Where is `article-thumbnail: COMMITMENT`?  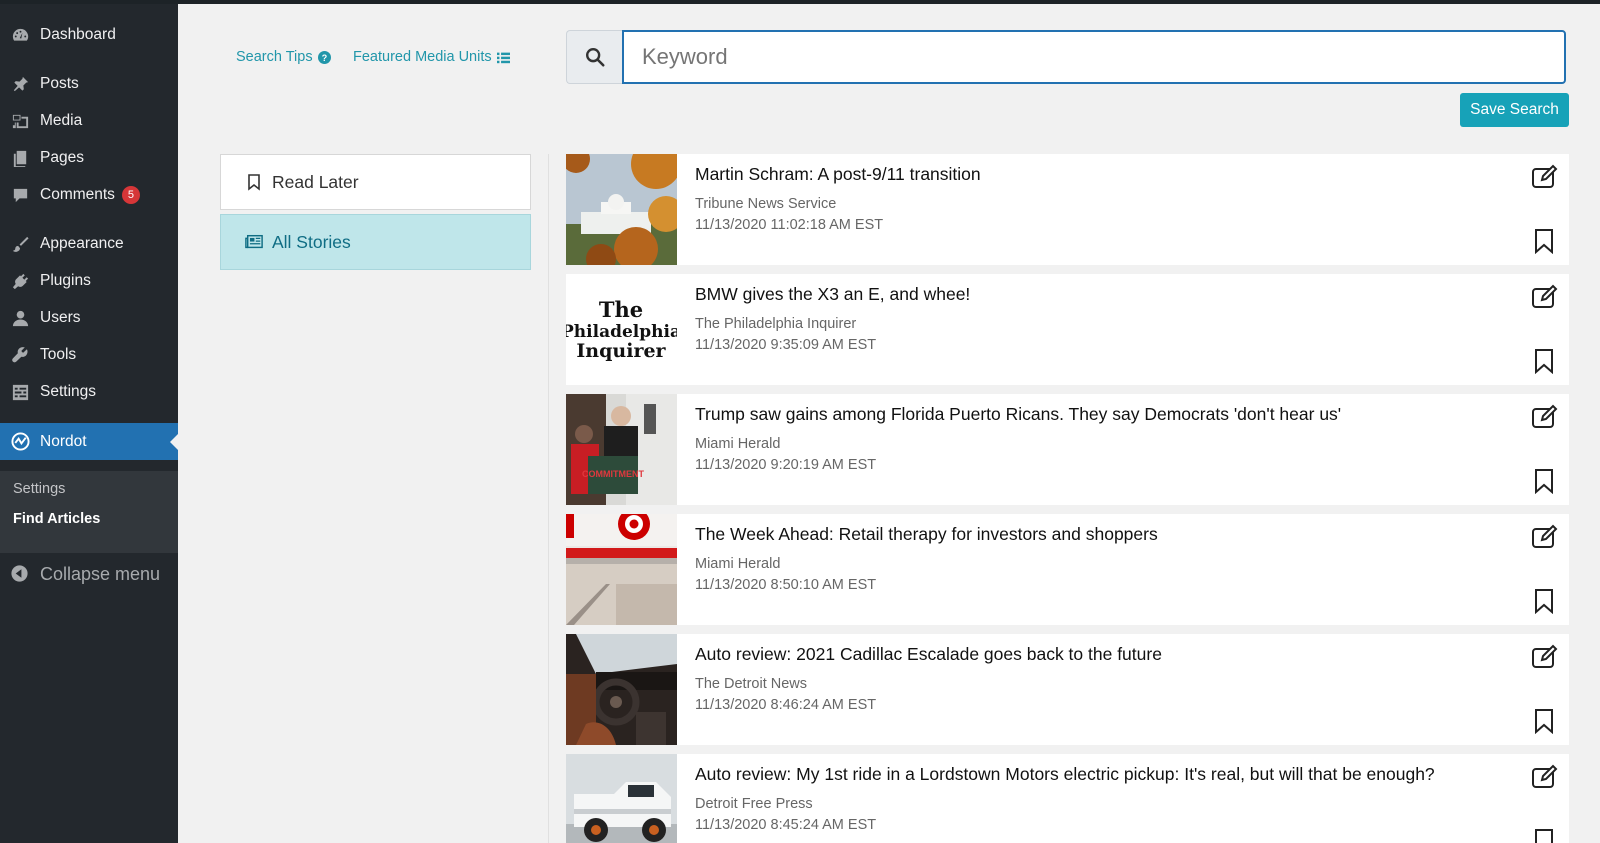
article-thumbnail: COMMITMENT is located at coordinates (621, 449).